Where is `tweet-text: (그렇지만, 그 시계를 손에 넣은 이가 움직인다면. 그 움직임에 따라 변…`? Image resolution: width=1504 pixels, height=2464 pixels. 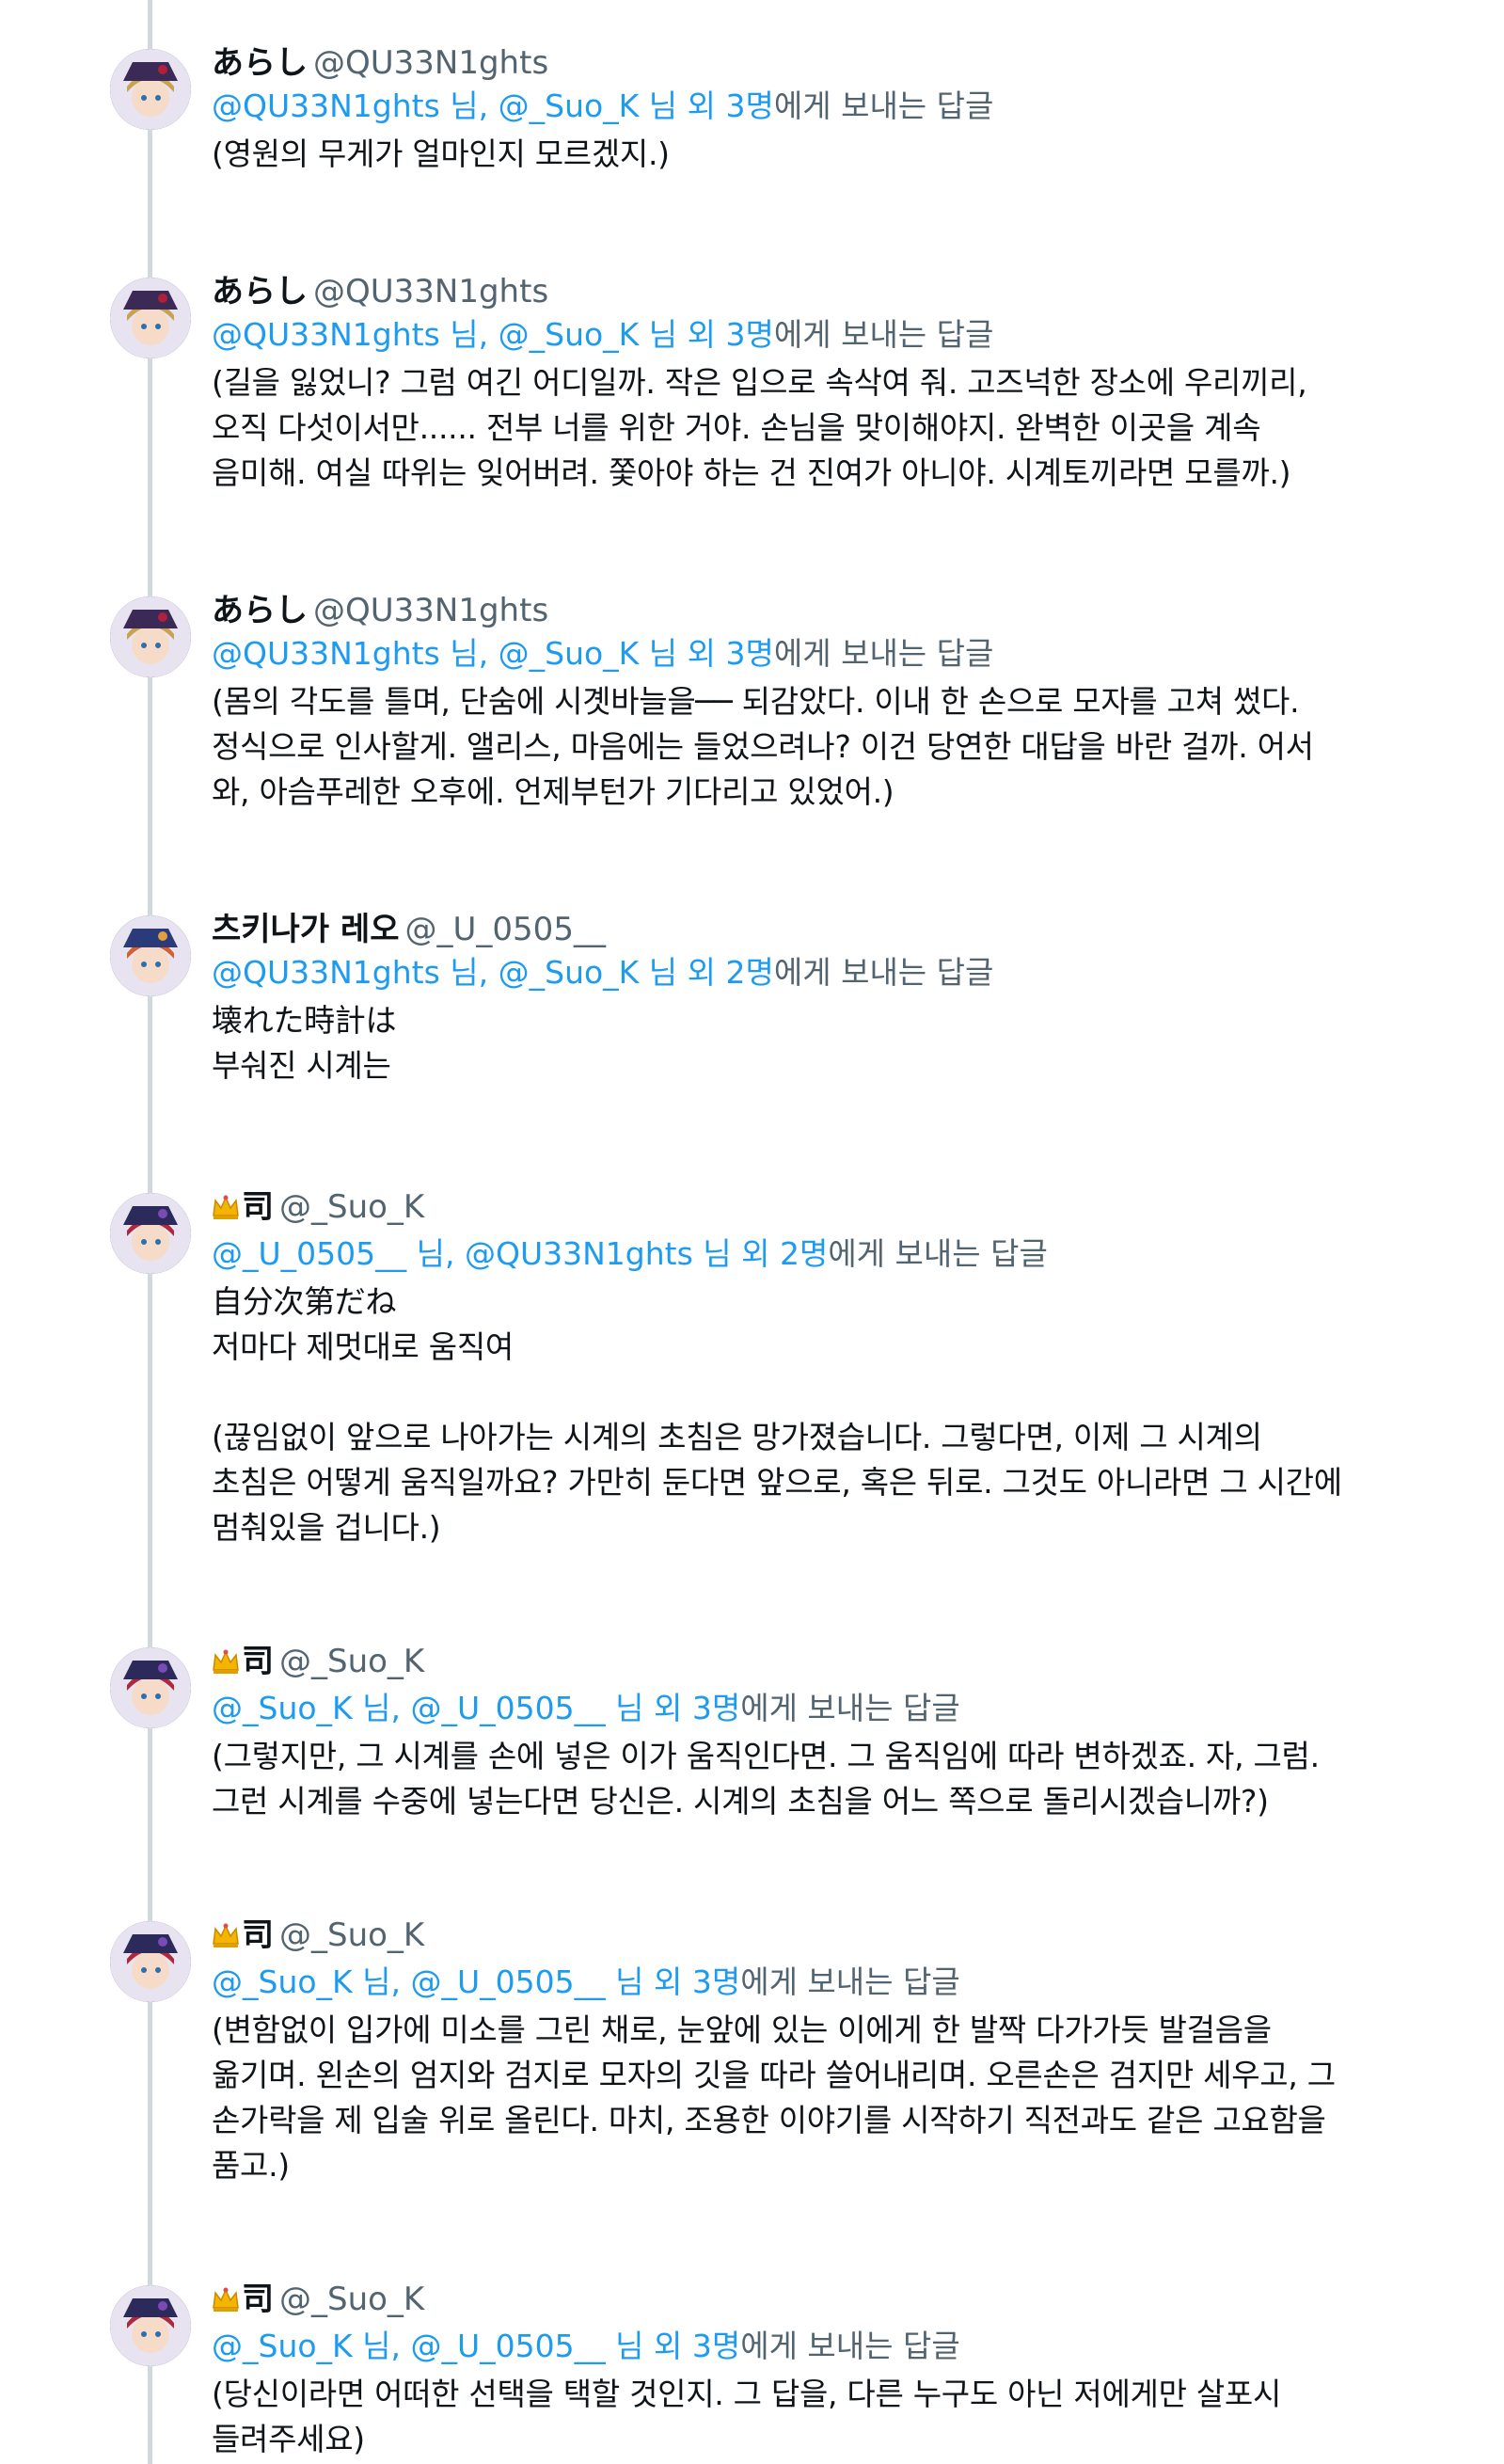 tweet-text: (그렇지만, 그 시계를 손에 넣은 이가 움직인다면. 그 움직임에 따라 변… is located at coordinates (766, 1779).